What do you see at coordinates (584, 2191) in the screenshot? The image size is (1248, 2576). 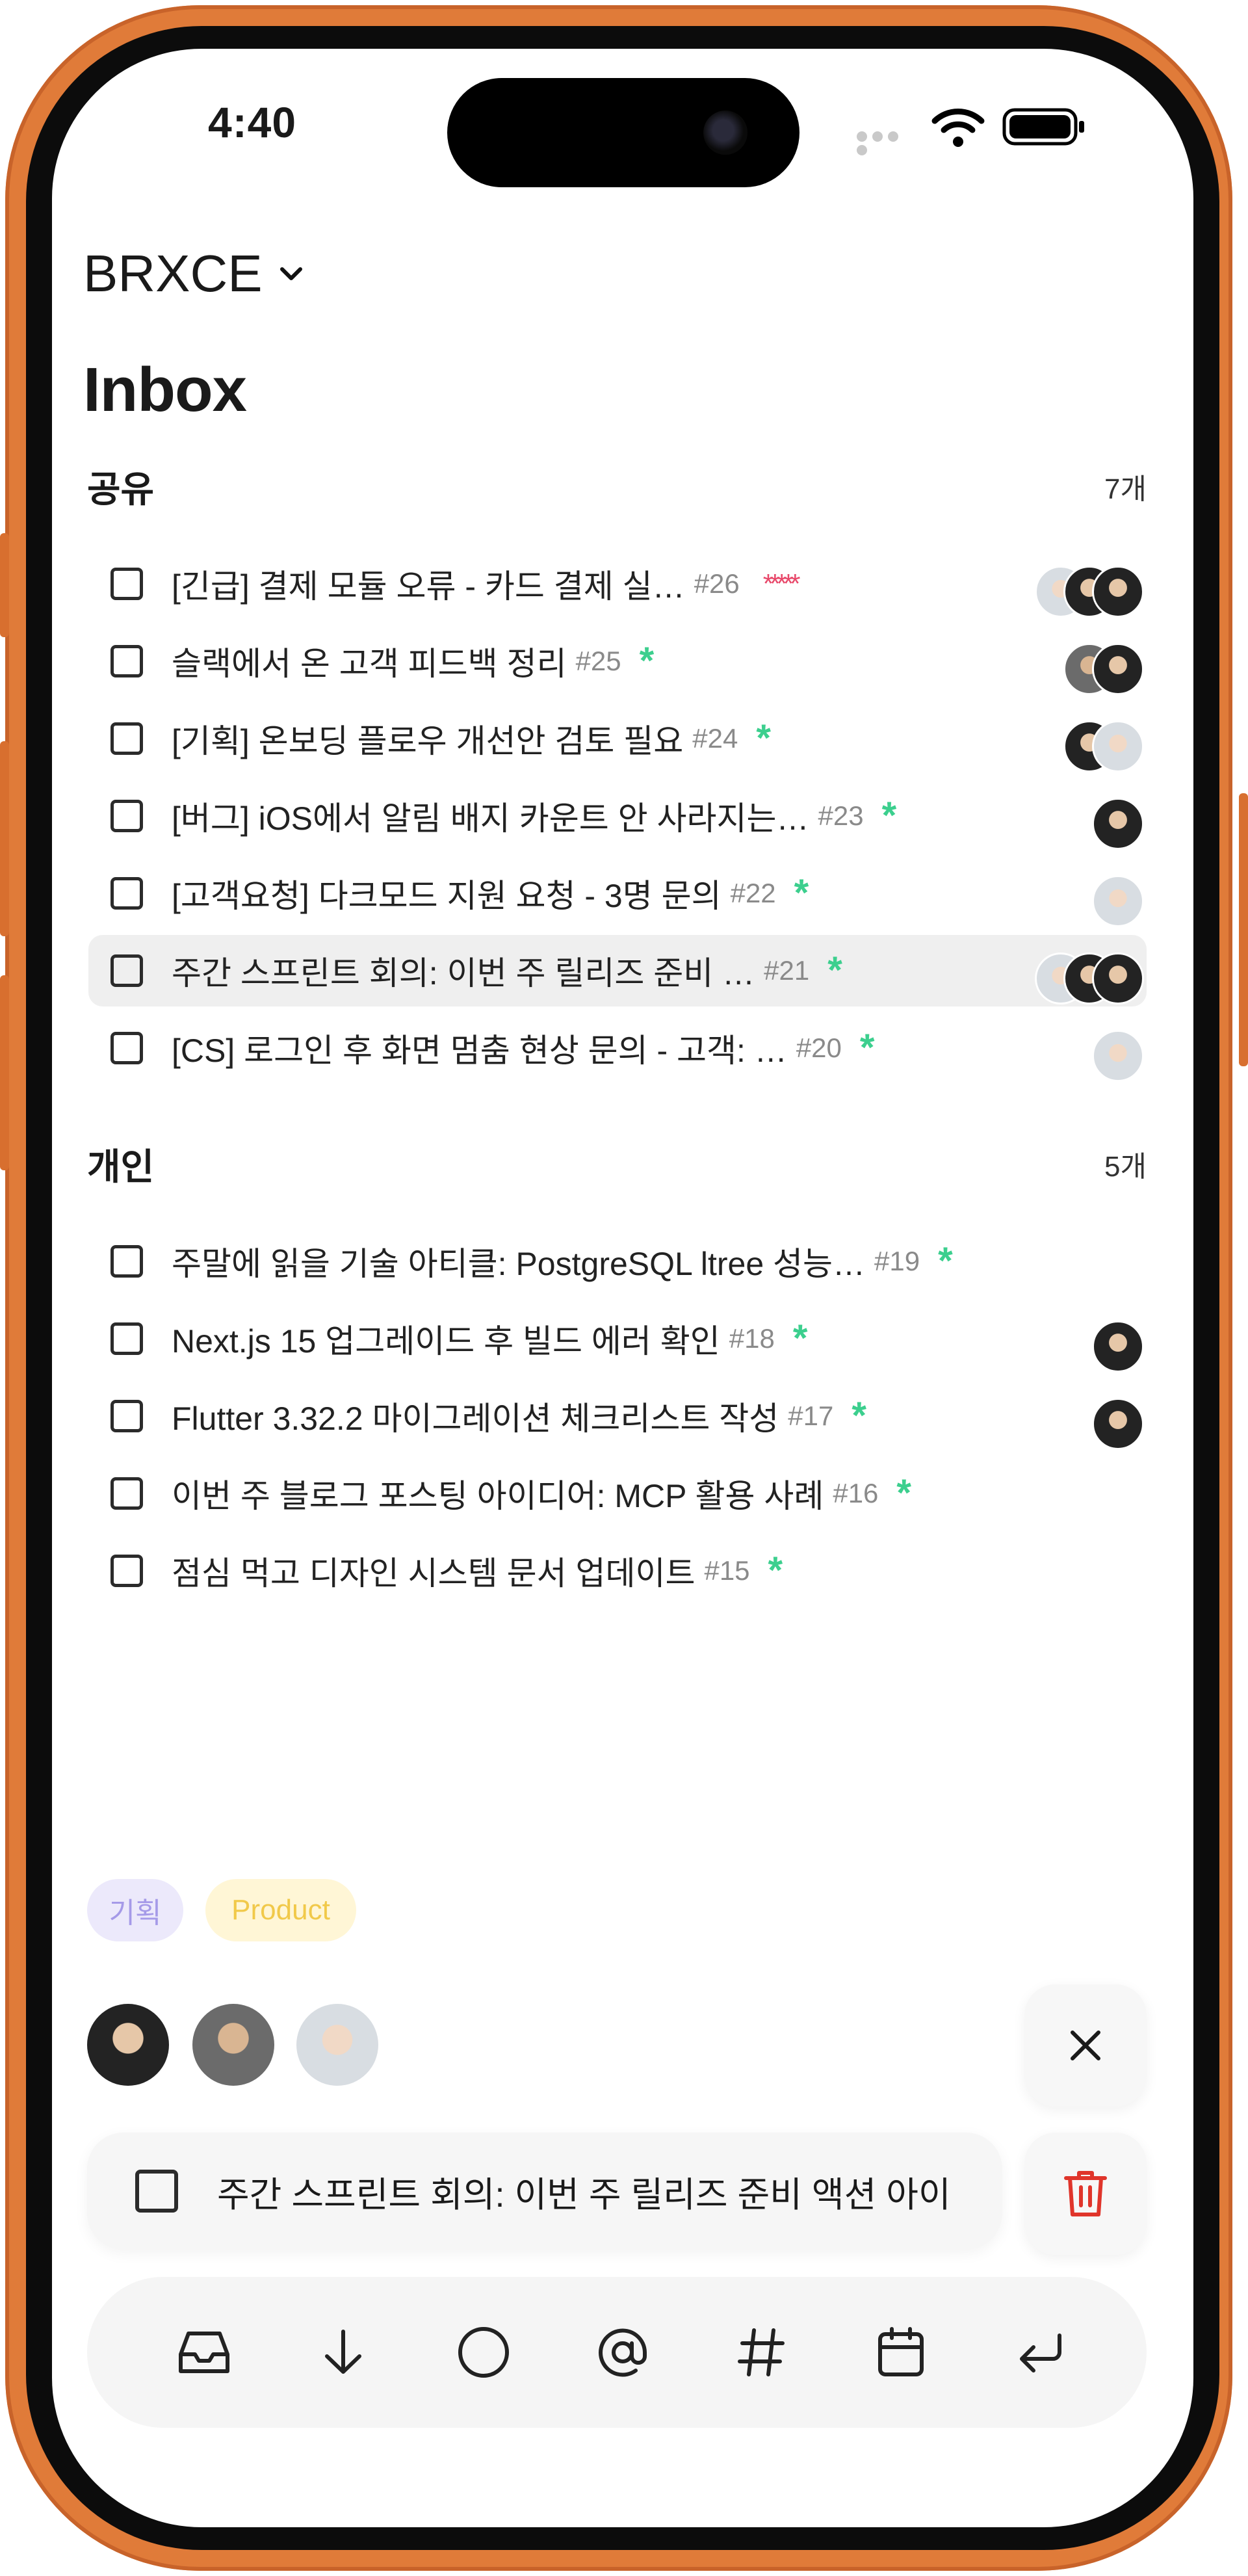 I see `task-title-text: 주간 스프린트 회의: 이번 주 릴리즈 준비 액션 아이` at bounding box center [584, 2191].